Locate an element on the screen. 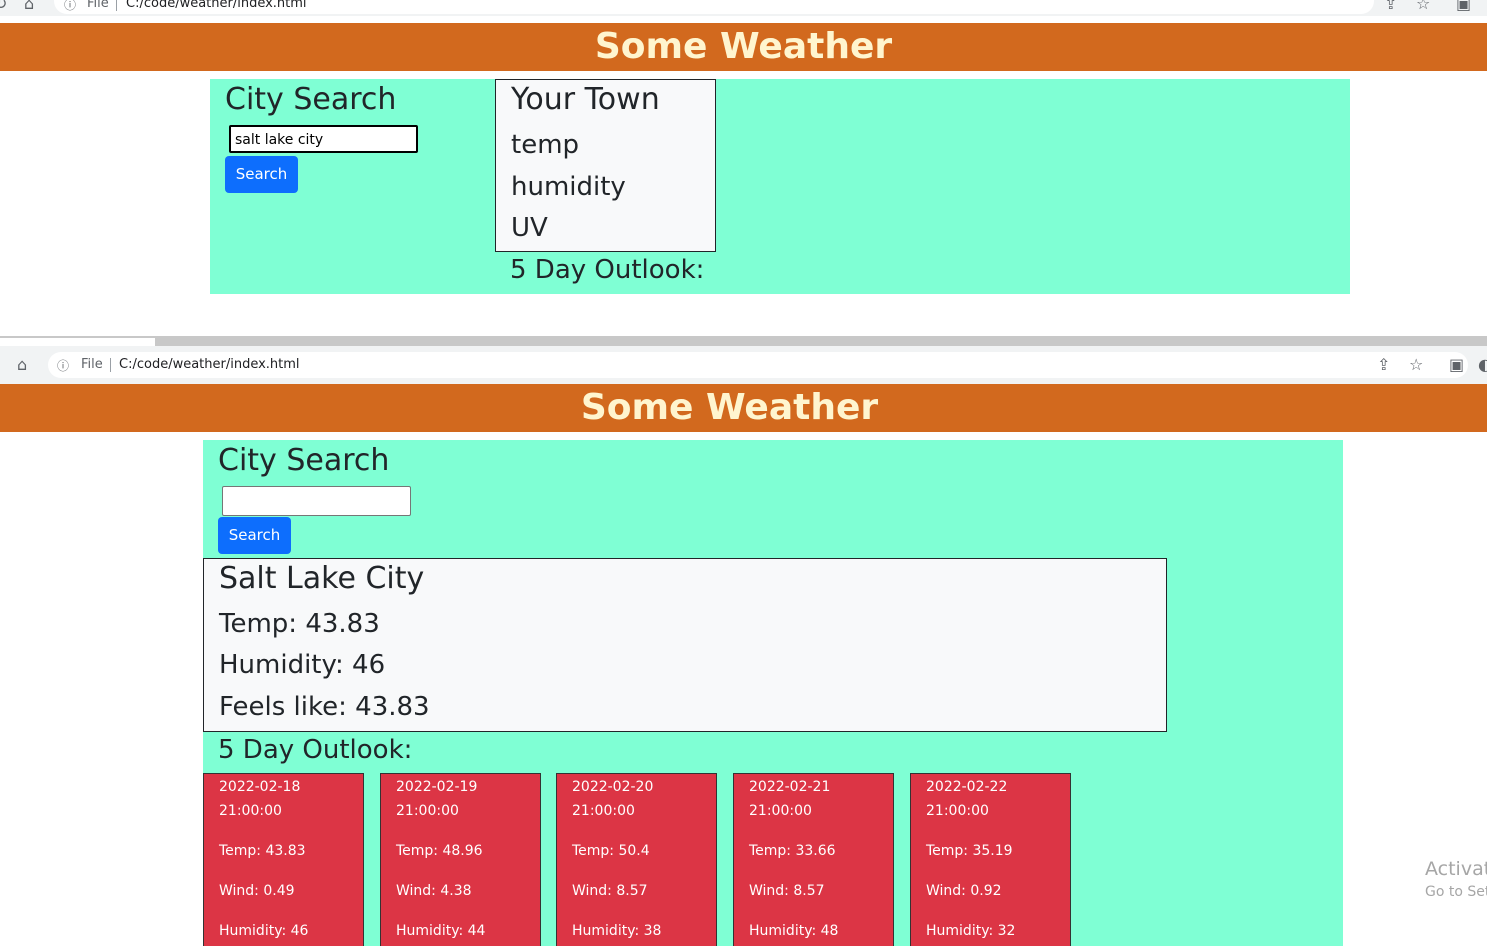 The height and width of the screenshot is (946, 1487). reload-icon: ↻ is located at coordinates (3, 6).